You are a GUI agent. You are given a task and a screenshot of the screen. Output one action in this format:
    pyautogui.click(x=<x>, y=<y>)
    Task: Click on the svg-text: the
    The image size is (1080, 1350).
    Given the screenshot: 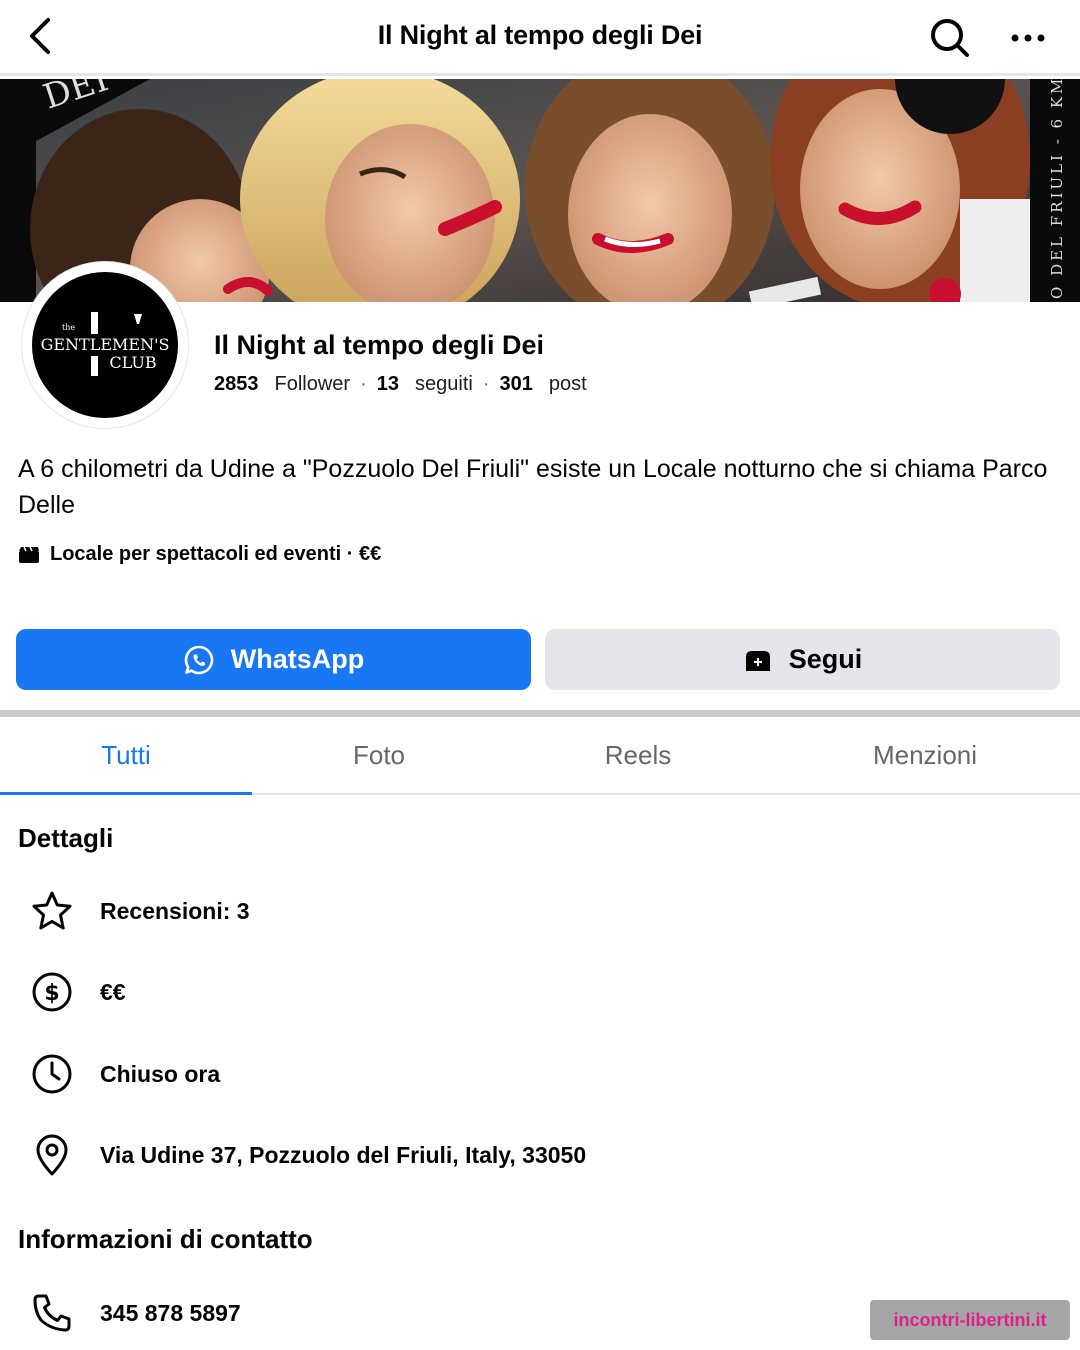 What is the action you would take?
    pyautogui.click(x=68, y=327)
    